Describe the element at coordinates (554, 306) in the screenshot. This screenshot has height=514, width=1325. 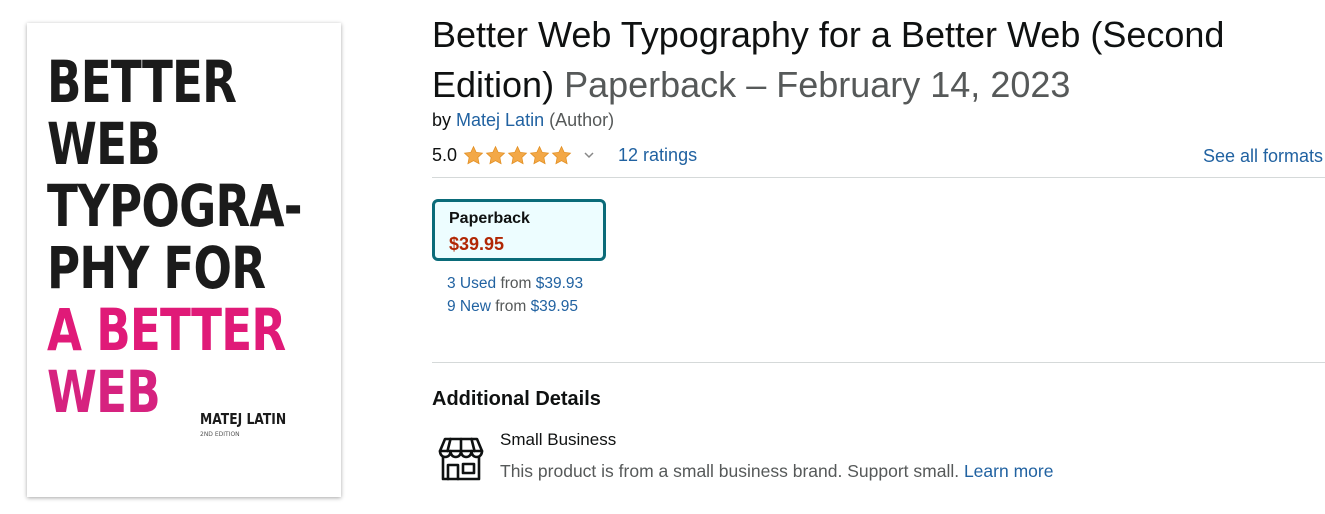
I see `new-offer-price: $39.95` at that location.